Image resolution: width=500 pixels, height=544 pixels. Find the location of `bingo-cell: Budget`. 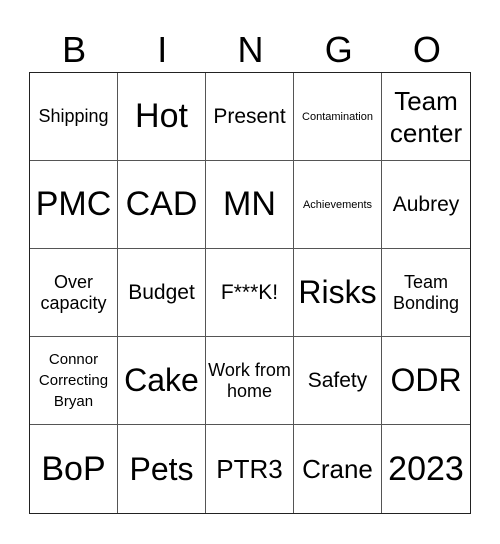

bingo-cell: Budget is located at coordinates (162, 293).